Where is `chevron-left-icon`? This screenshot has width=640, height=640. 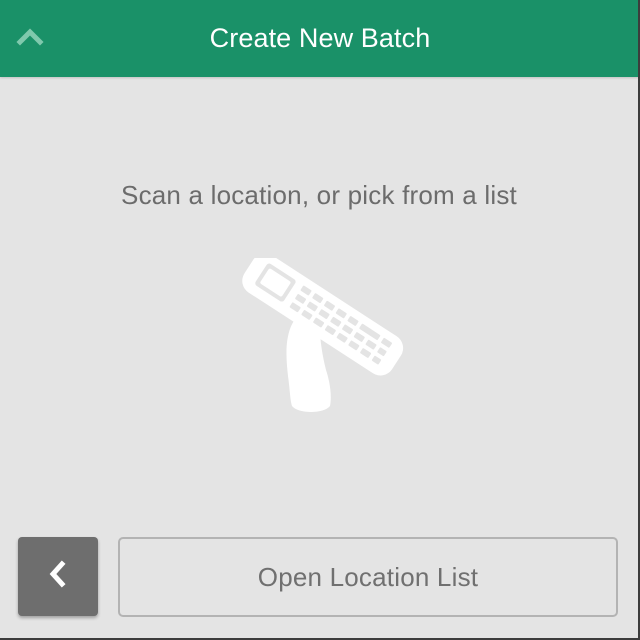 chevron-left-icon is located at coordinates (58, 576).